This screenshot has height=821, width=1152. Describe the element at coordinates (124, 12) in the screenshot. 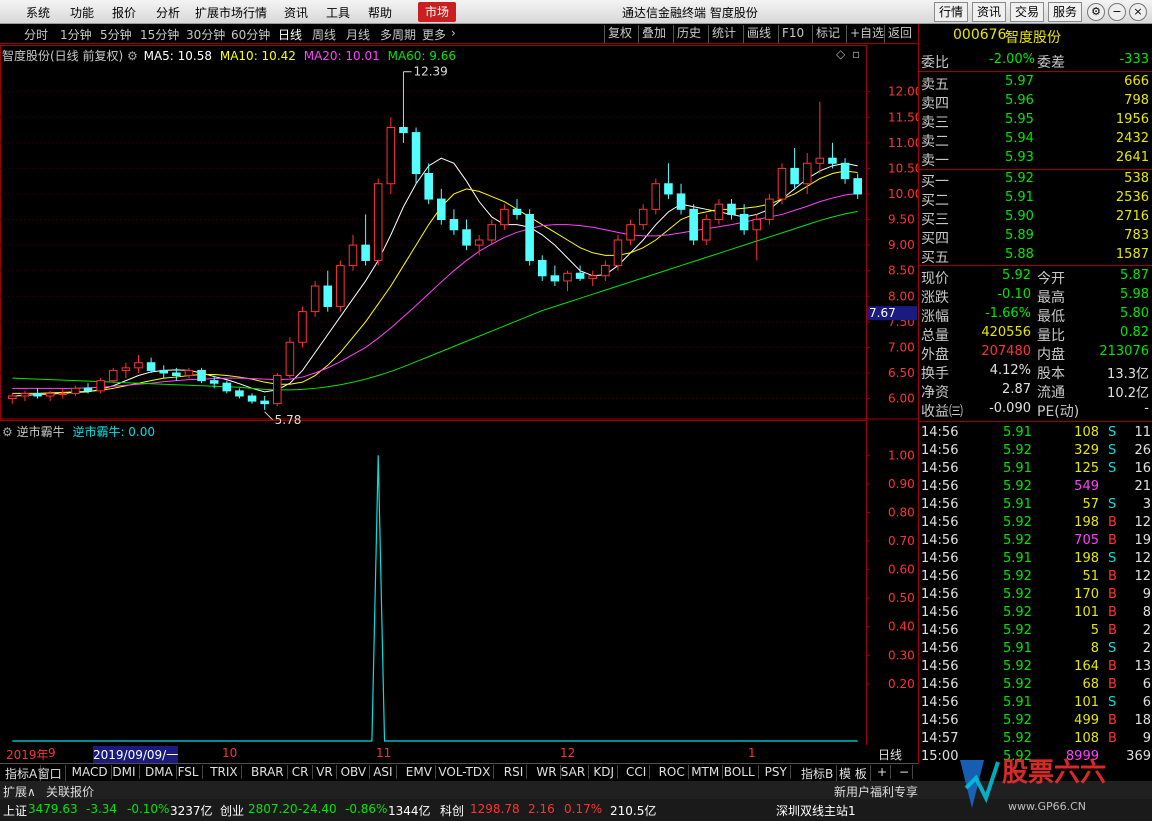

I see `menu-quote: 报价` at that location.